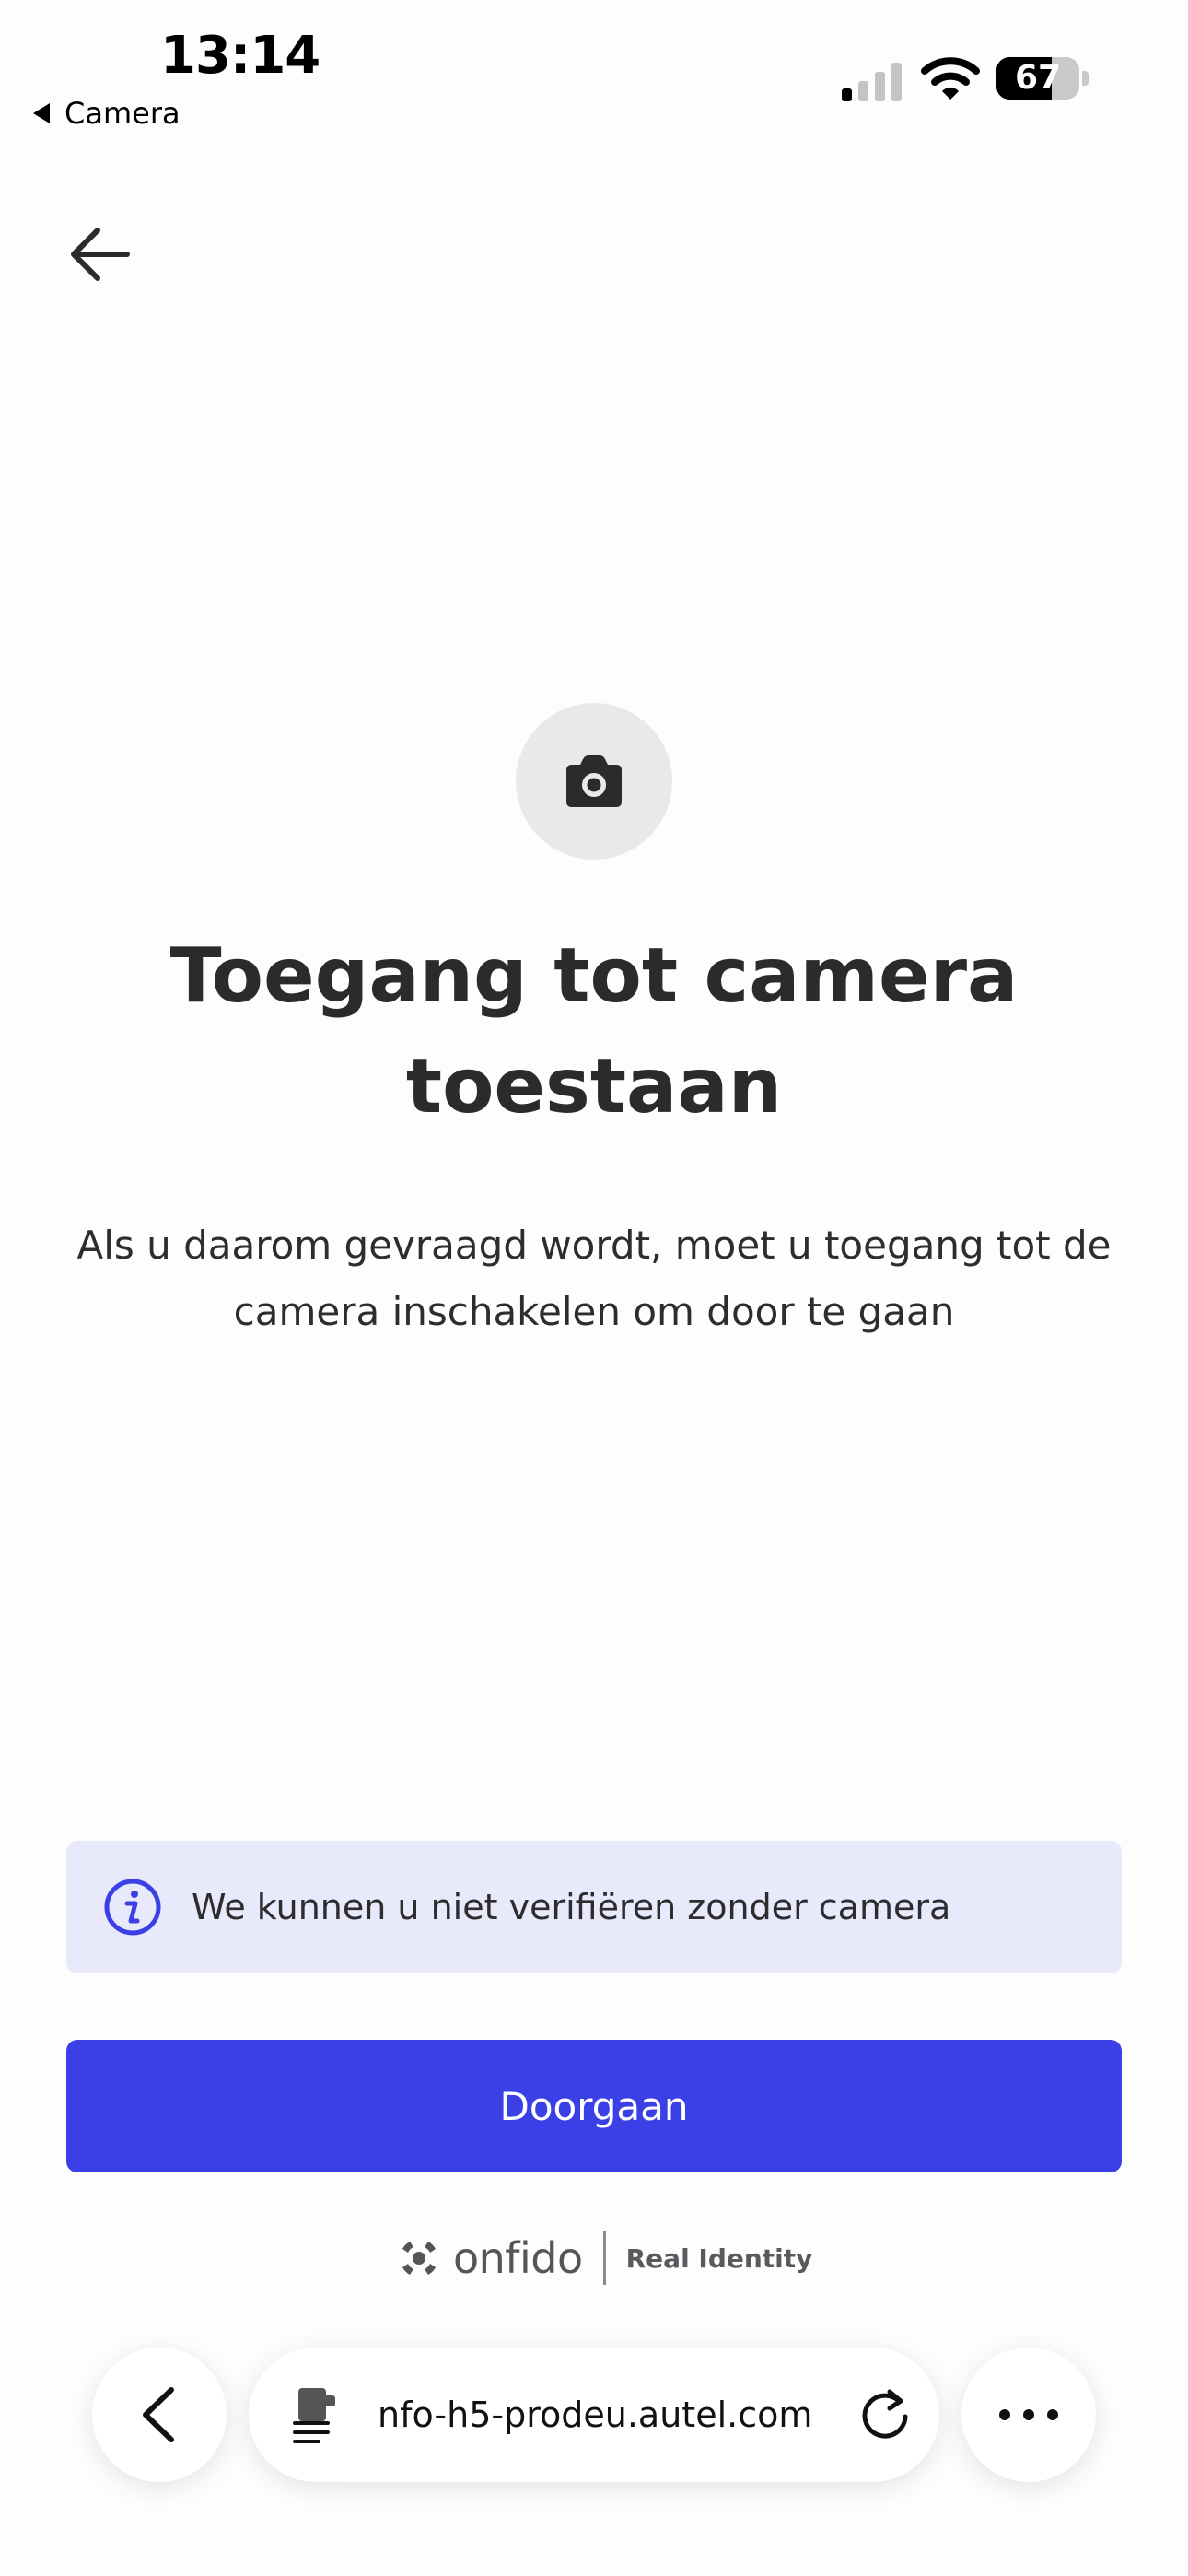 The height and width of the screenshot is (2576, 1188). I want to click on battery-level: 67, so click(1038, 78).